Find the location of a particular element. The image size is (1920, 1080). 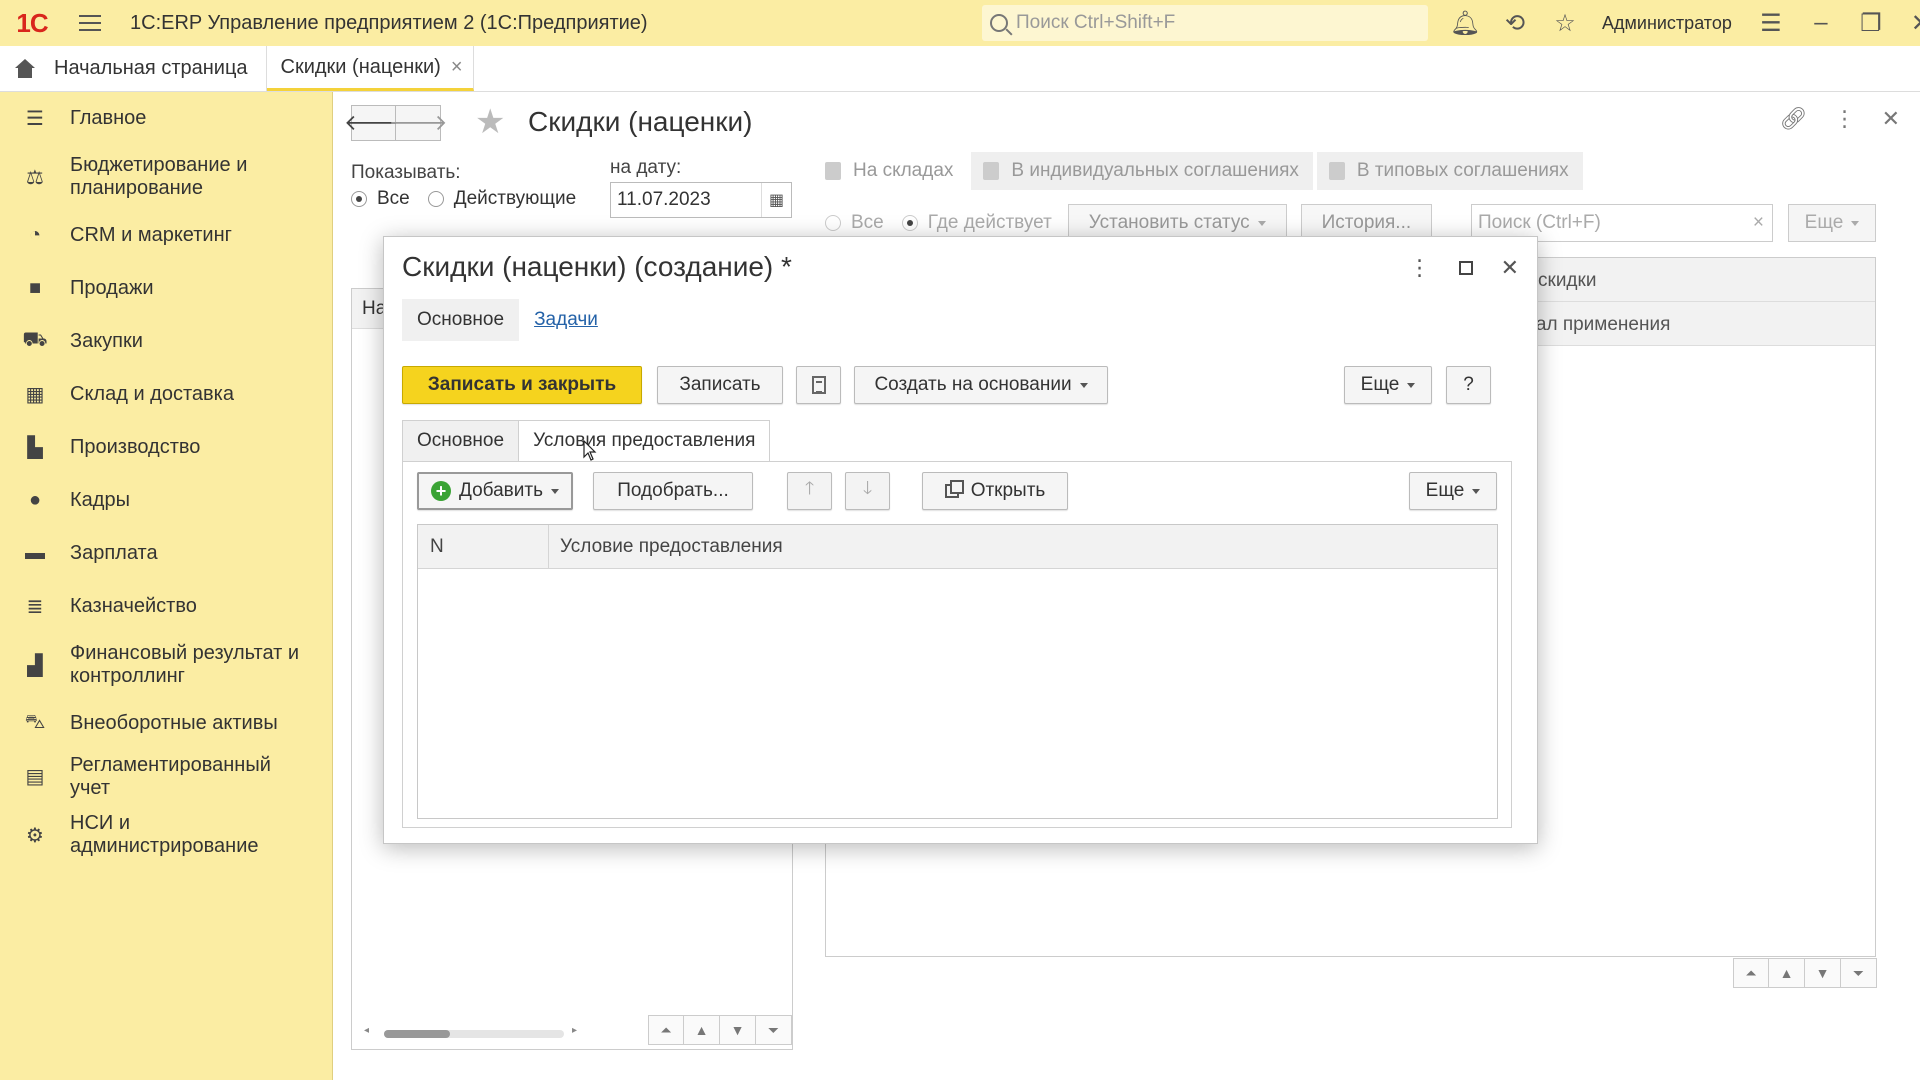

user-name: Администратор is located at coordinates (1667, 23).